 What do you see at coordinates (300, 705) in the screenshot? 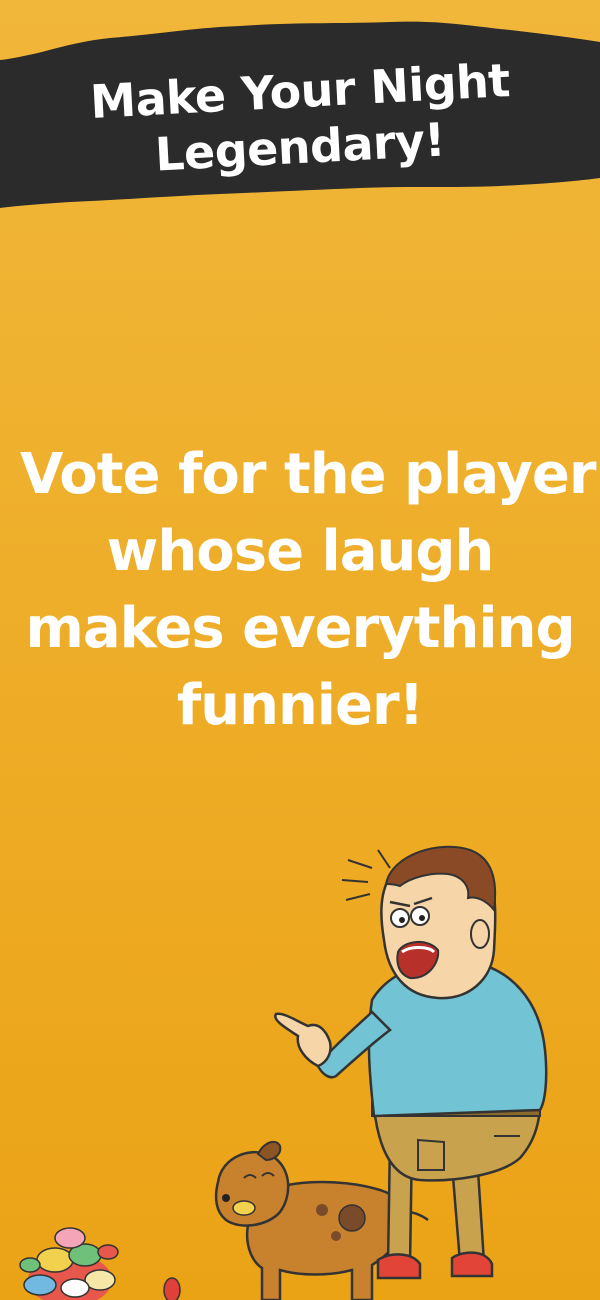
I see `vote-prompt-line-4: funnier!` at bounding box center [300, 705].